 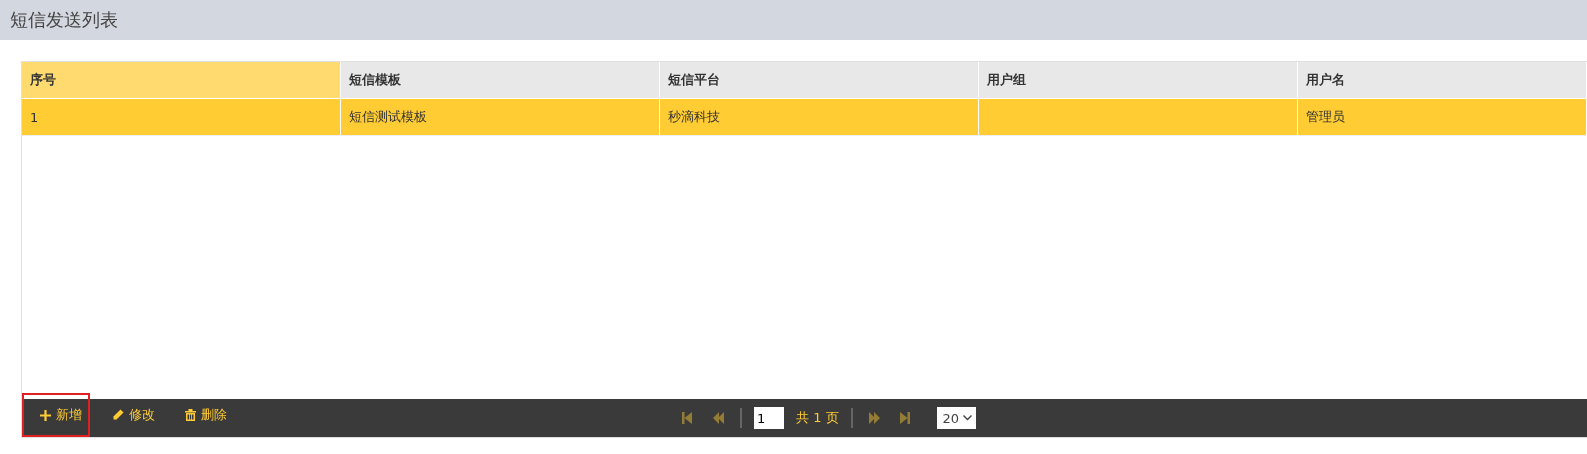 What do you see at coordinates (128, 415) in the screenshot?
I see `edit-button: 修改` at bounding box center [128, 415].